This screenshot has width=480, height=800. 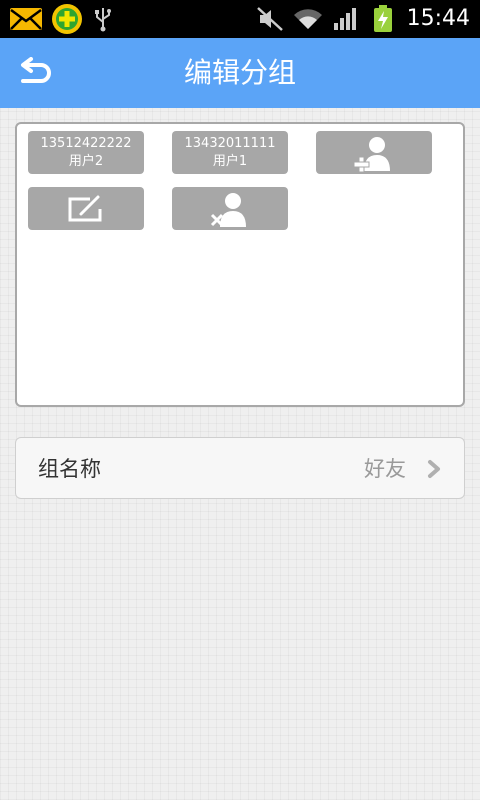 I want to click on signal-icon, so click(x=346, y=19).